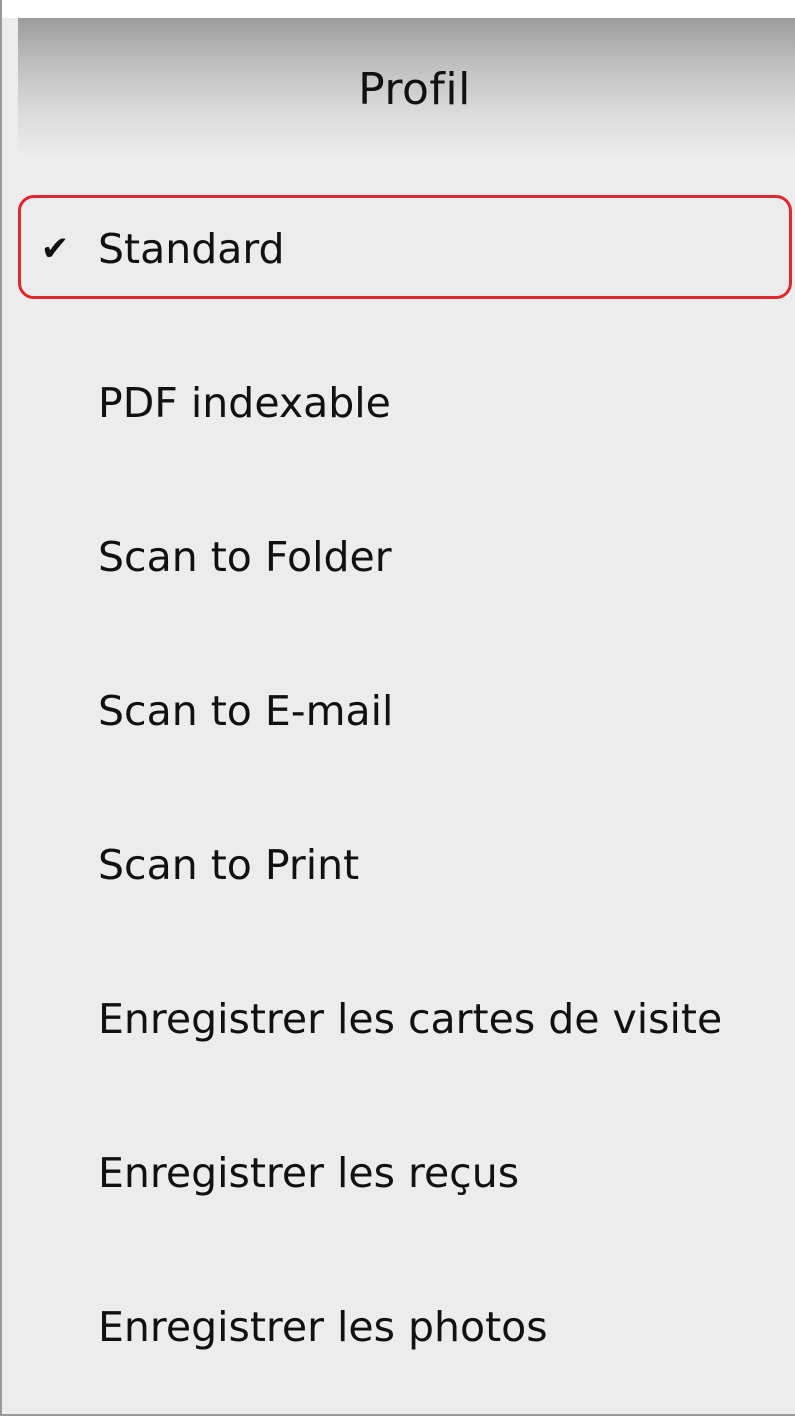 The image size is (795, 1416). Describe the element at coordinates (398, 249) in the screenshot. I see `menu-item-standard: ✔ Standard` at that location.